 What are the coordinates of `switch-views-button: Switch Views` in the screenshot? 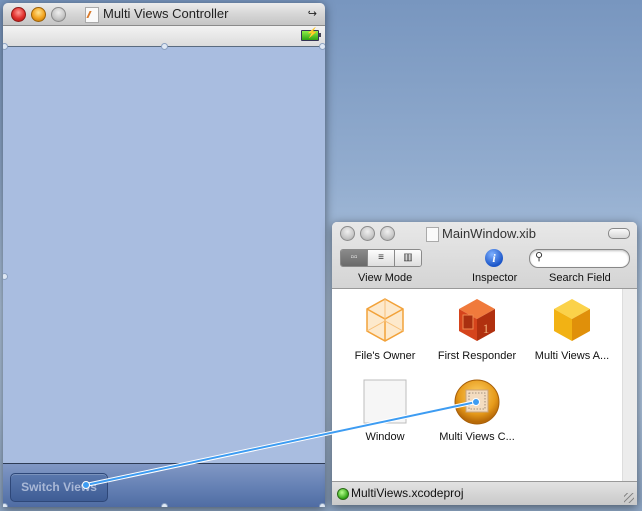 It's located at (59, 487).